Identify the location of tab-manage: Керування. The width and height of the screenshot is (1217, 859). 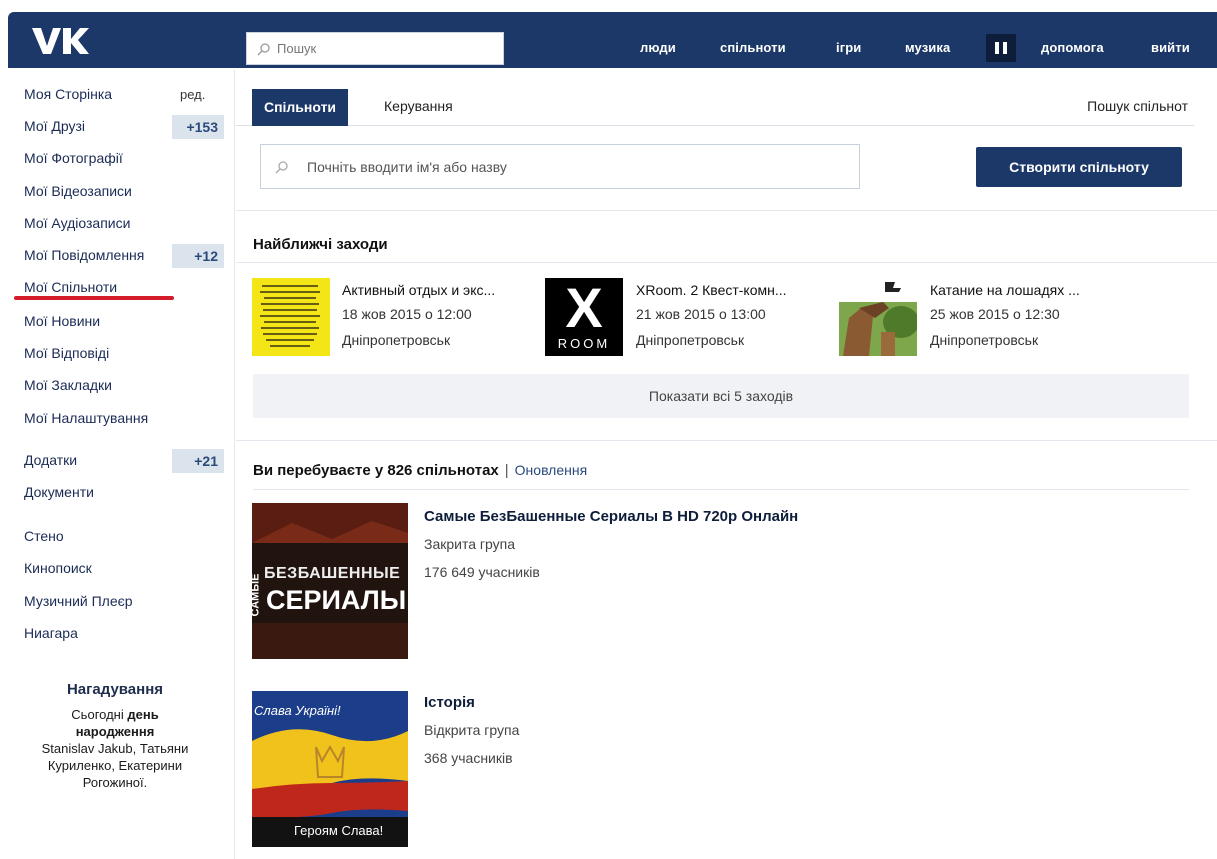
(418, 106).